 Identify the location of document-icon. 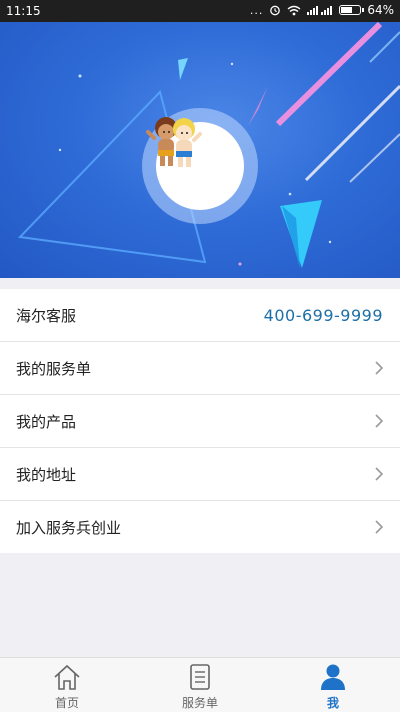
(200, 677).